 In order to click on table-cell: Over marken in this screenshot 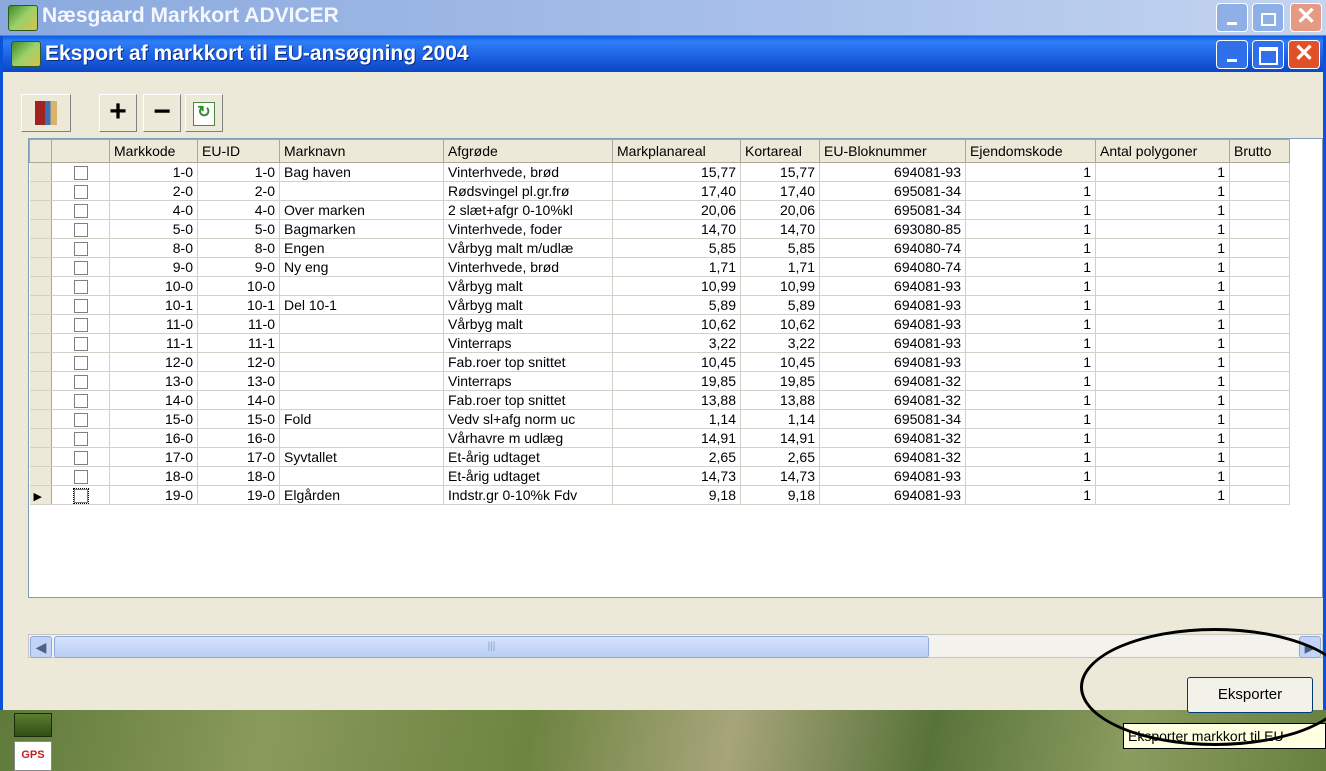, I will do `click(361, 210)`.